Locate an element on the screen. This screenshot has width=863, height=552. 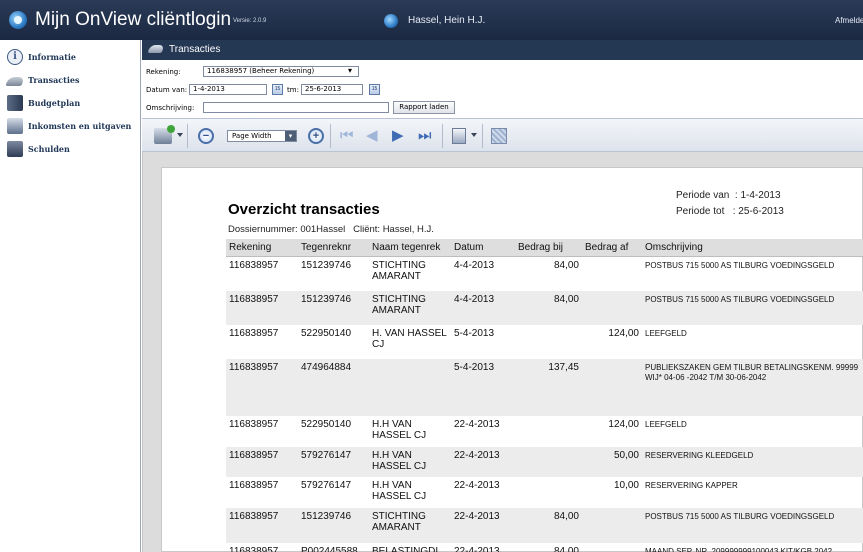
next-page-icon: ▶ is located at coordinates (398, 136).